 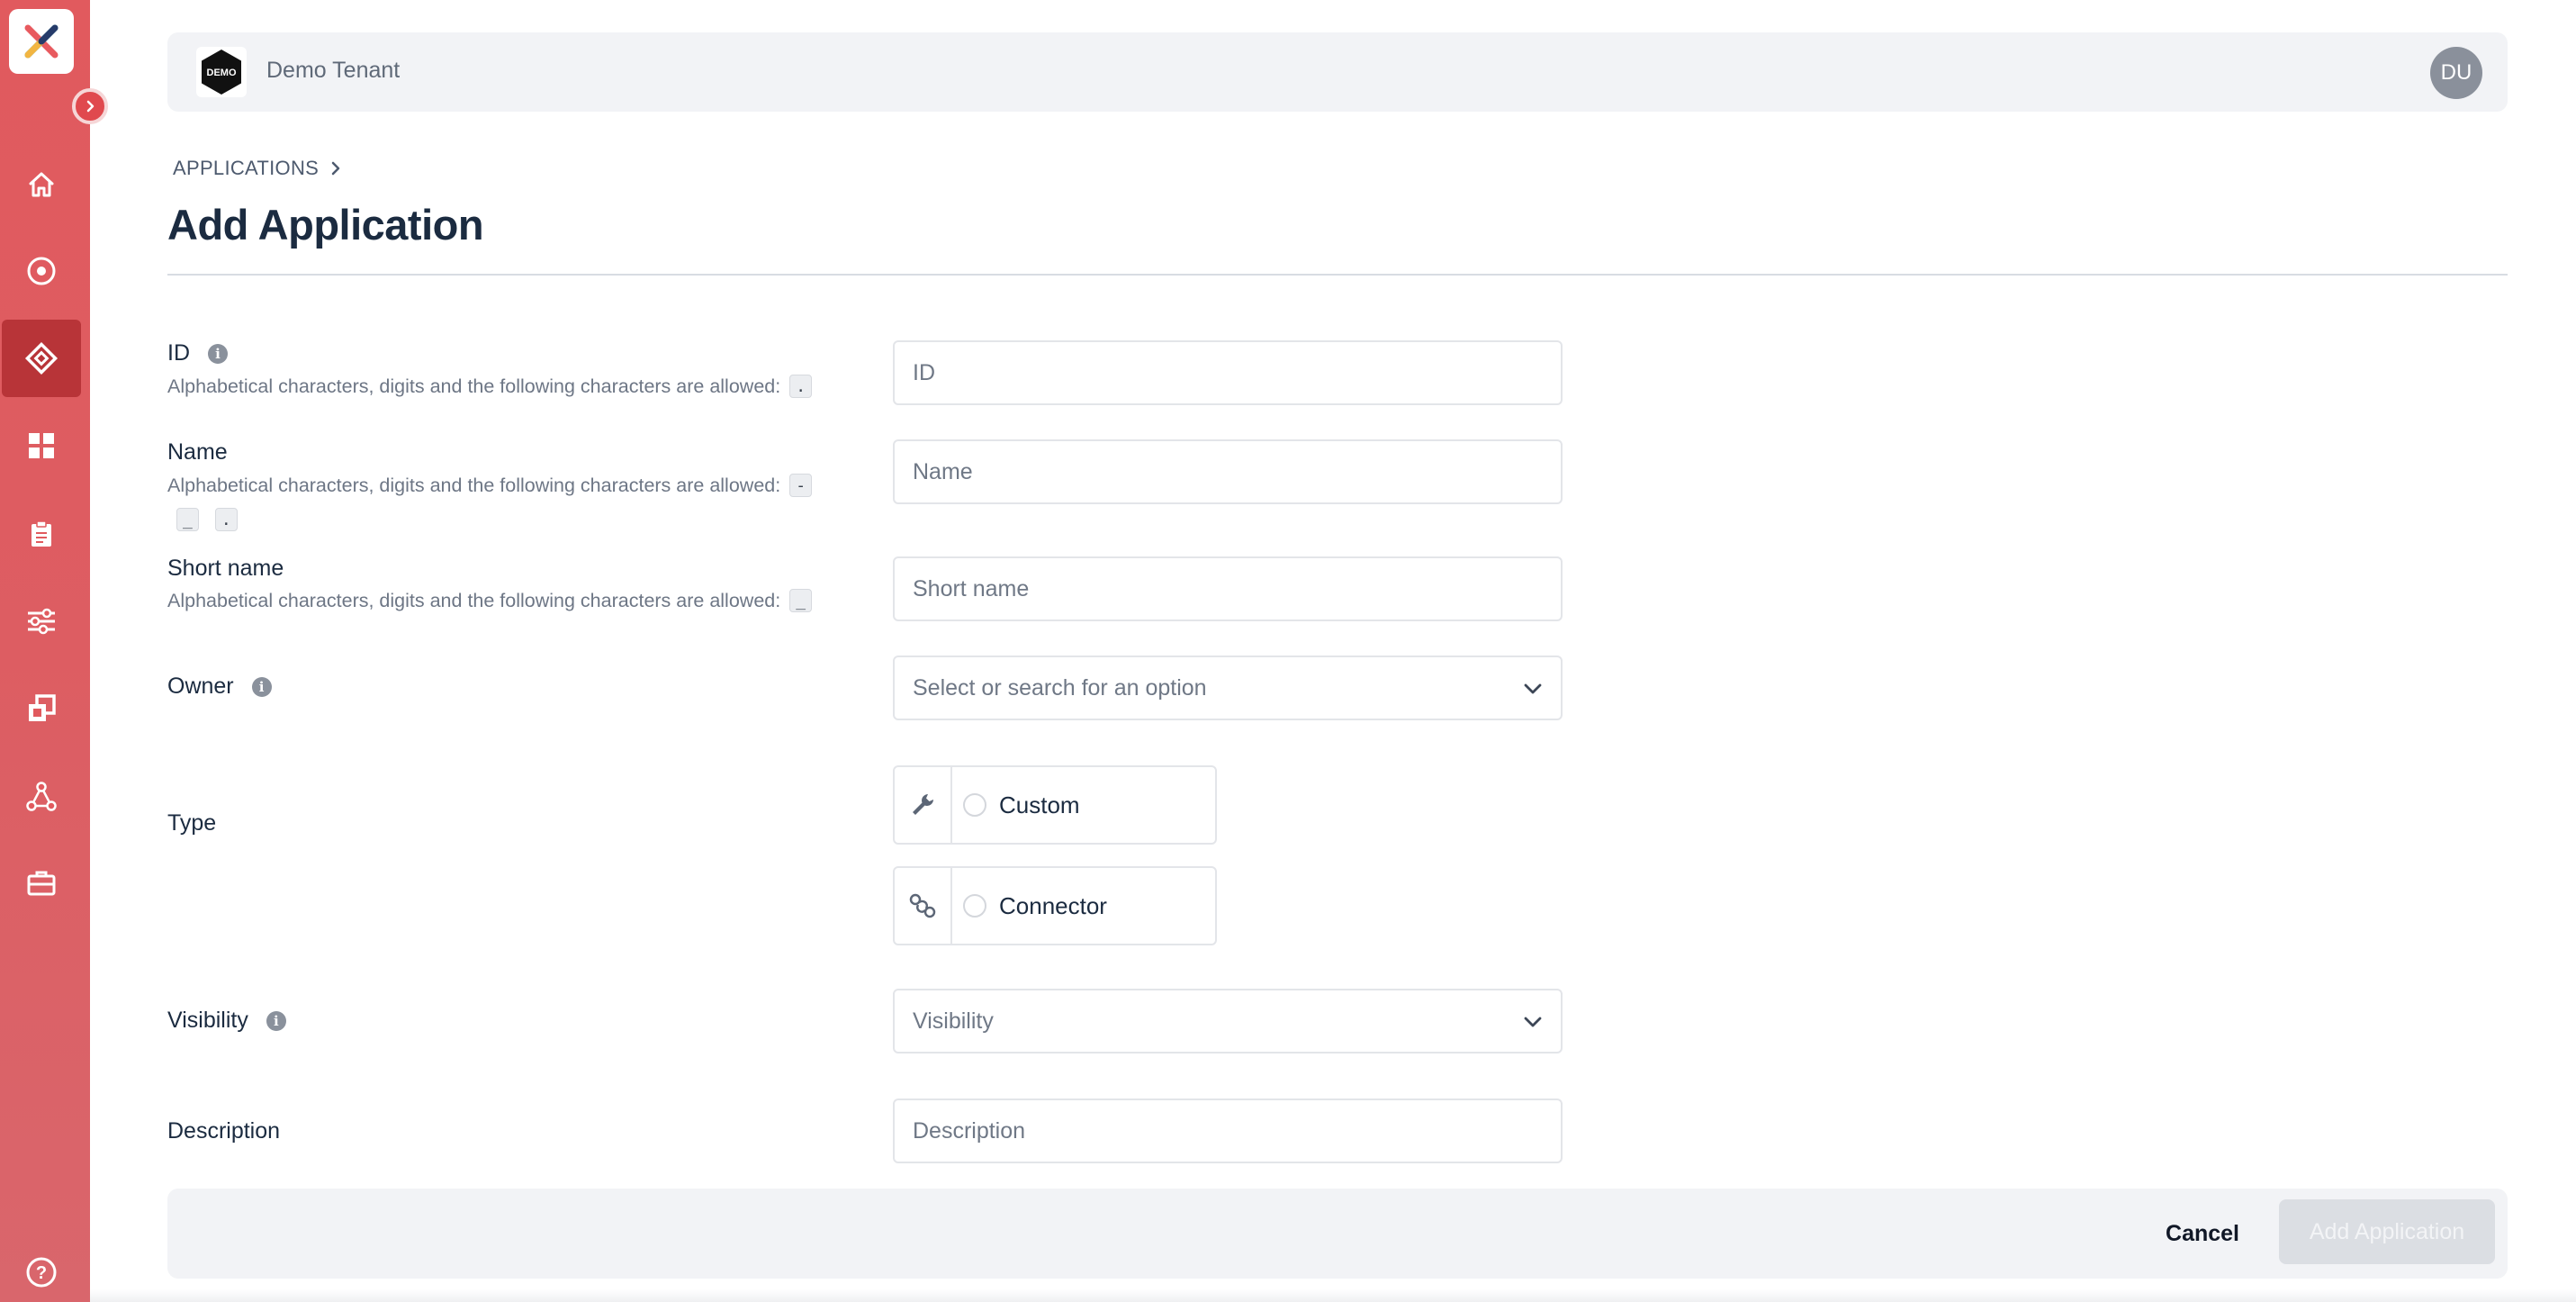 I want to click on app-logo, so click(x=41, y=41).